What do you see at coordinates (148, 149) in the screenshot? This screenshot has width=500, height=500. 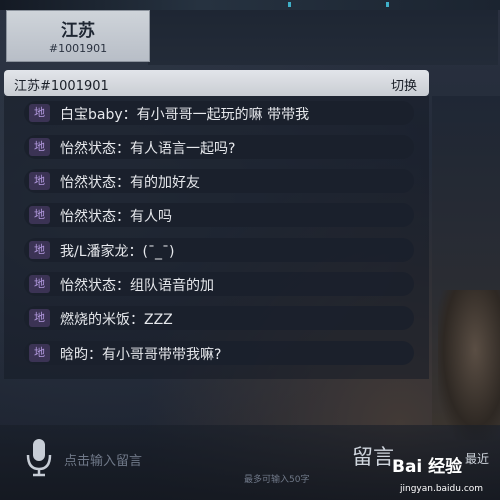 I see `message-text: 怡然状态：有人语言一起吗?` at bounding box center [148, 149].